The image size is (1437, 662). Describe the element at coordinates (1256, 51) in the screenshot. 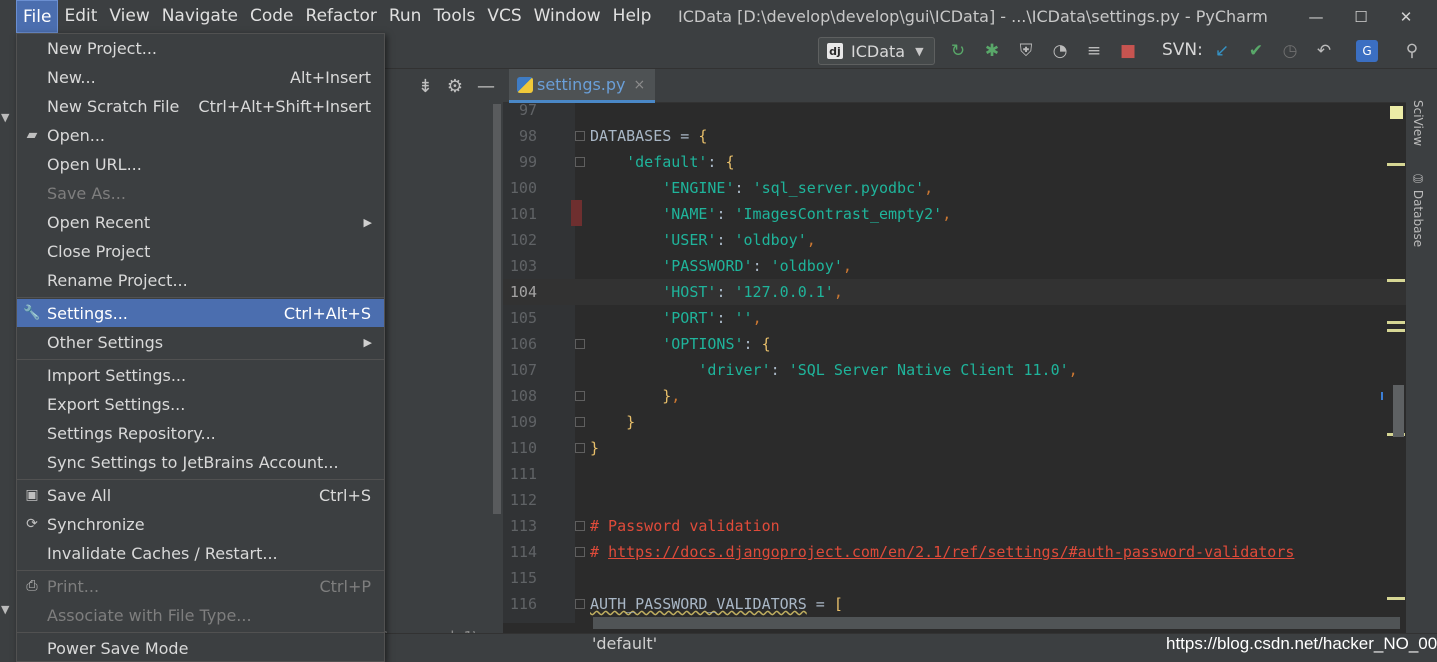

I see `svn-commit-icon: ✔` at that location.